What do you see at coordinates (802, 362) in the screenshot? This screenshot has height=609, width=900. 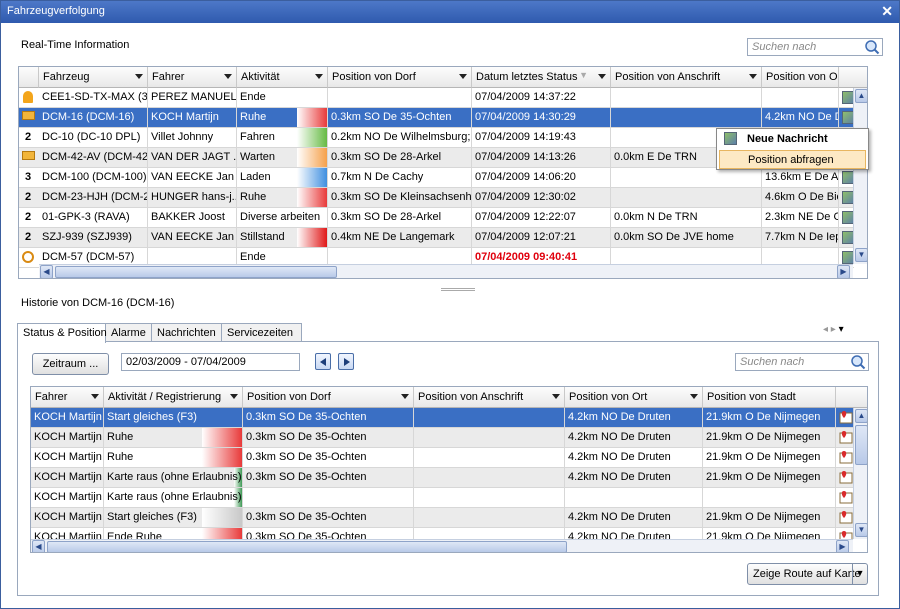 I see `history-search-input: Suchen nach` at bounding box center [802, 362].